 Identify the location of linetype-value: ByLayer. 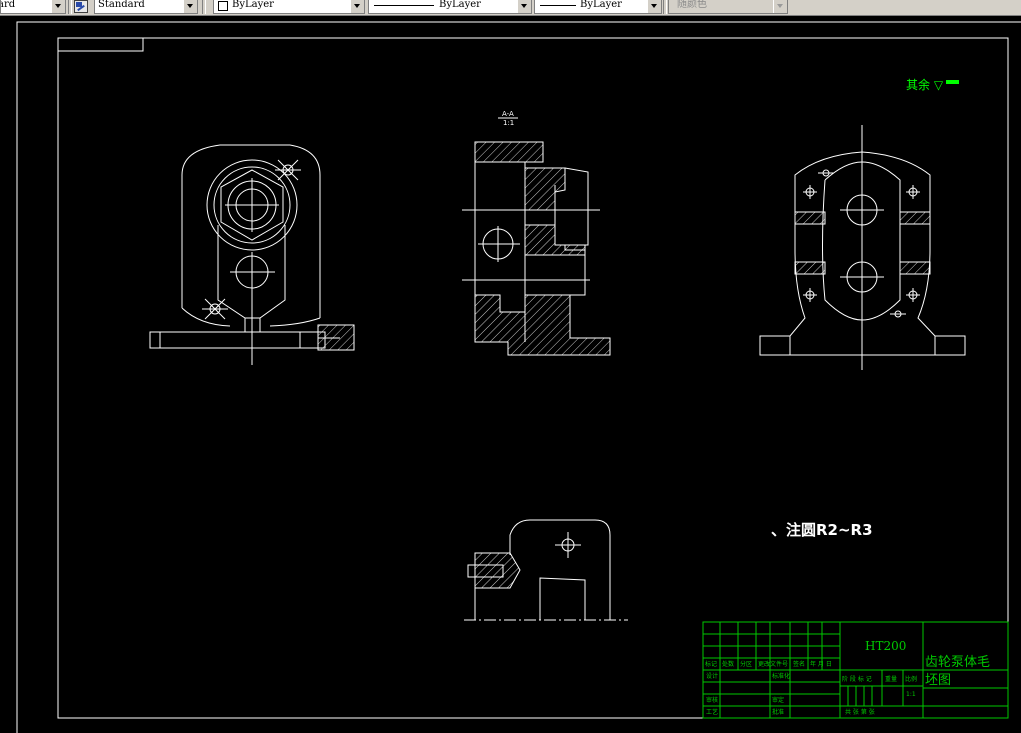
(460, 5).